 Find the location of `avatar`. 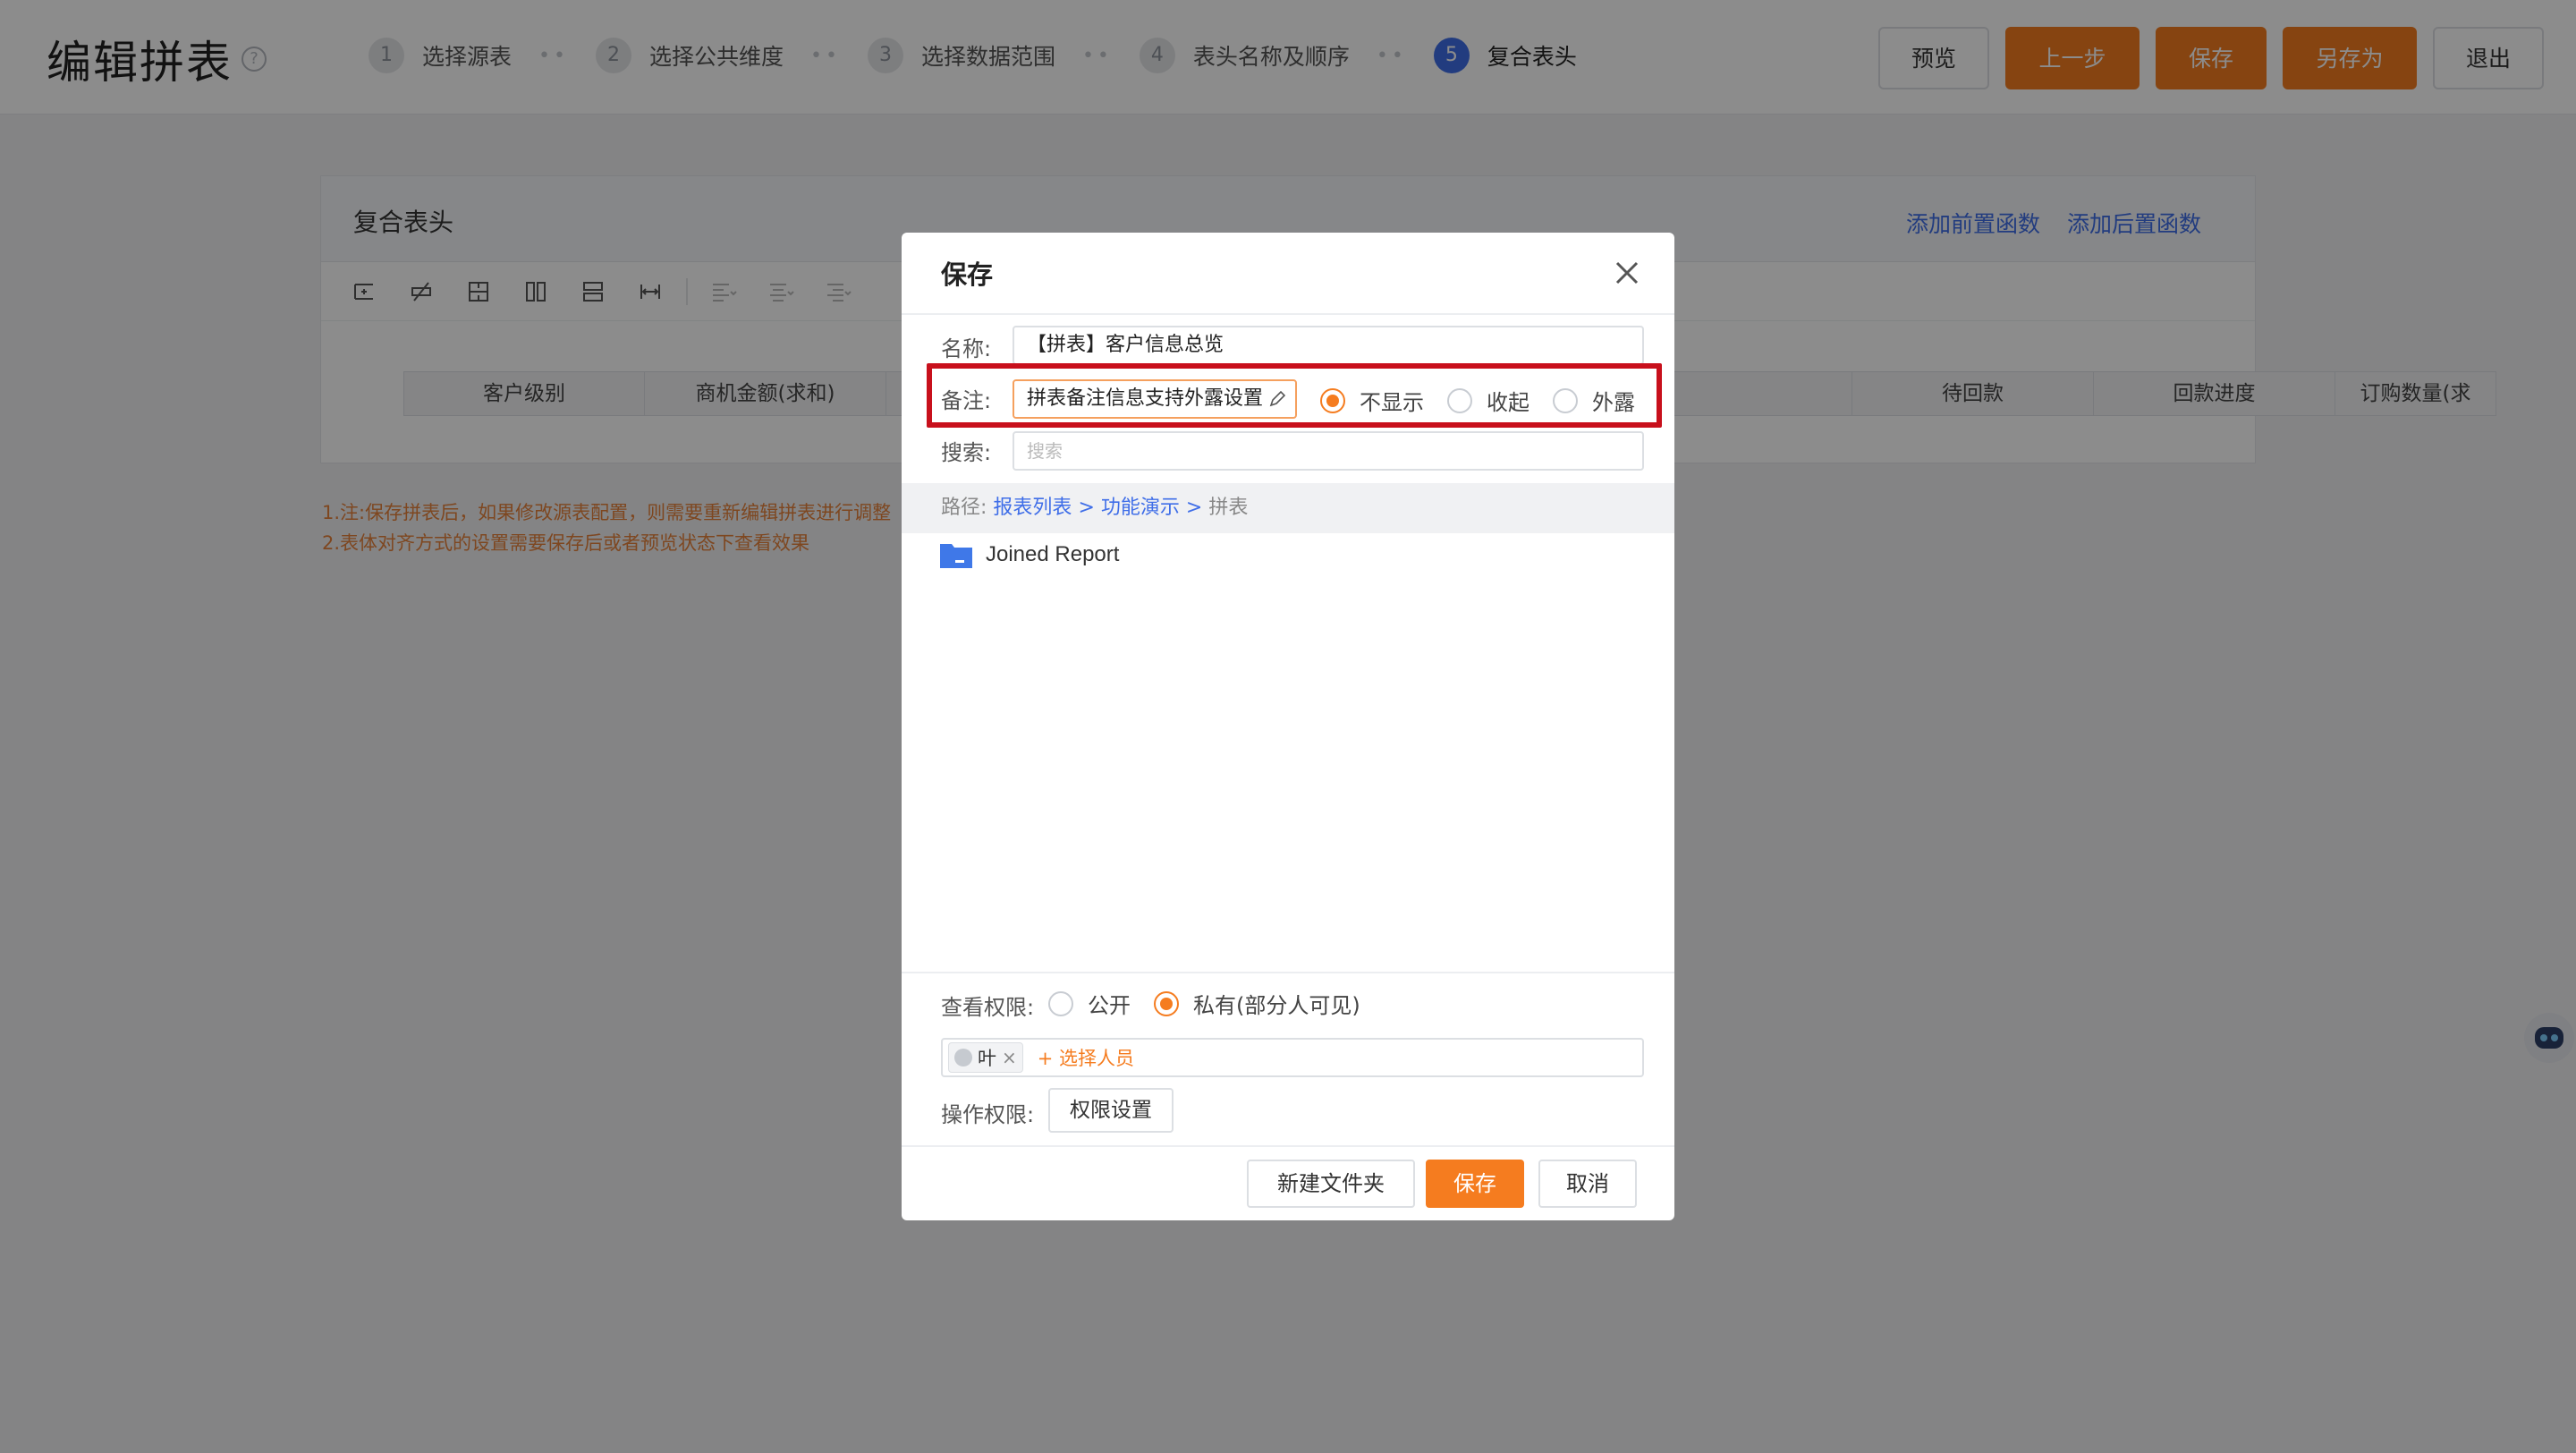

avatar is located at coordinates (963, 1057).